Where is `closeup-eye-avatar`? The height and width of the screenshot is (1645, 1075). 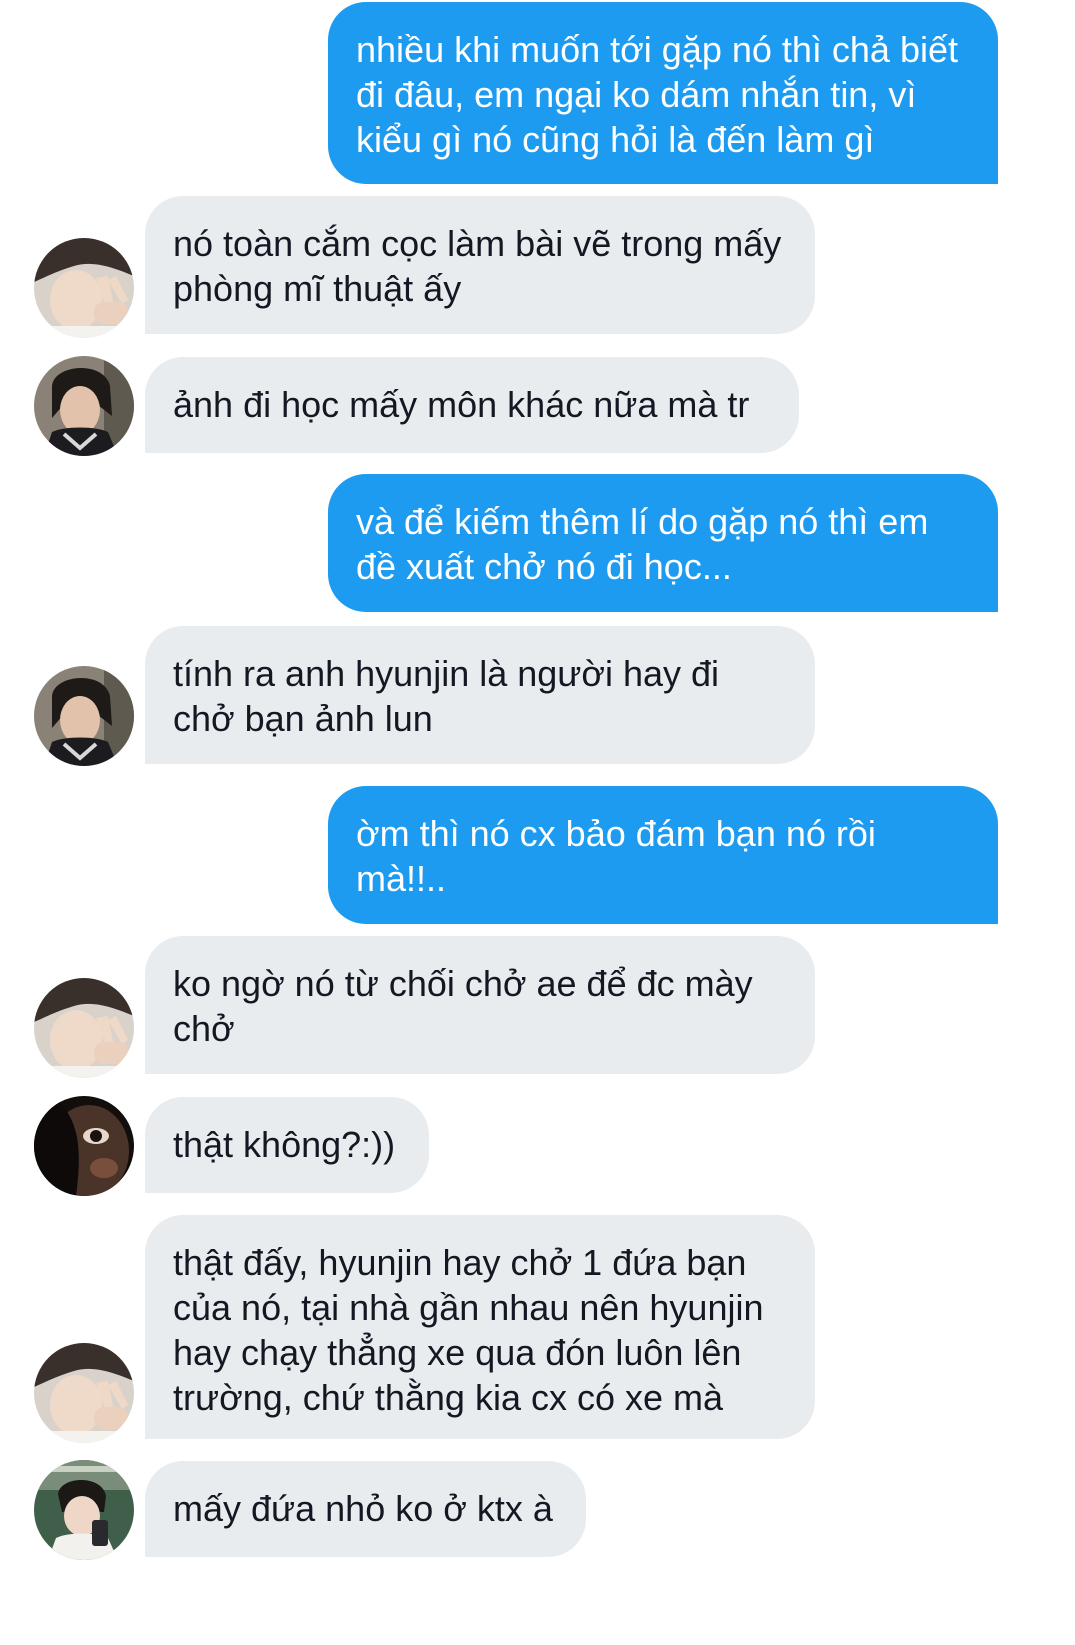 closeup-eye-avatar is located at coordinates (84, 1146).